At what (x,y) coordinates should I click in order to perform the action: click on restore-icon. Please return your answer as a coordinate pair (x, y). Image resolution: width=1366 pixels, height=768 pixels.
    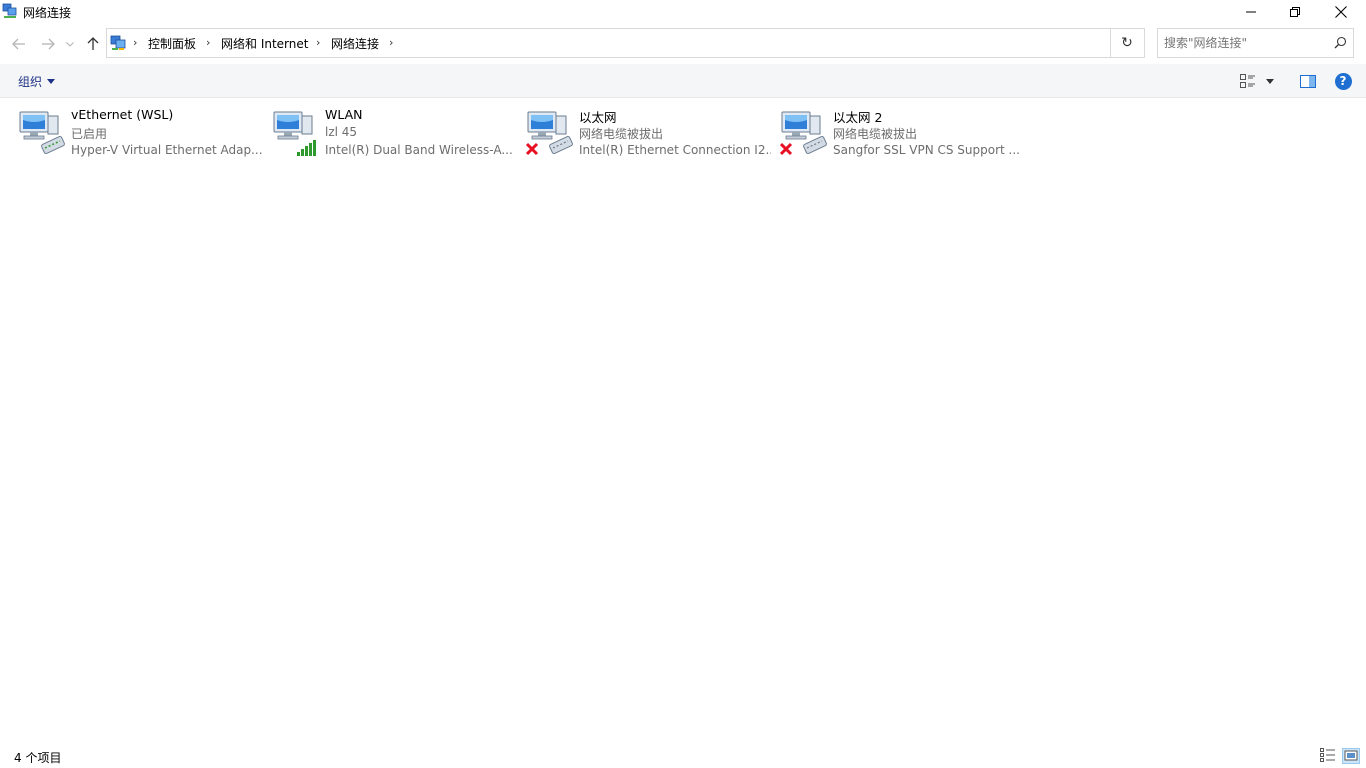
    Looking at the image, I should click on (1295, 12).